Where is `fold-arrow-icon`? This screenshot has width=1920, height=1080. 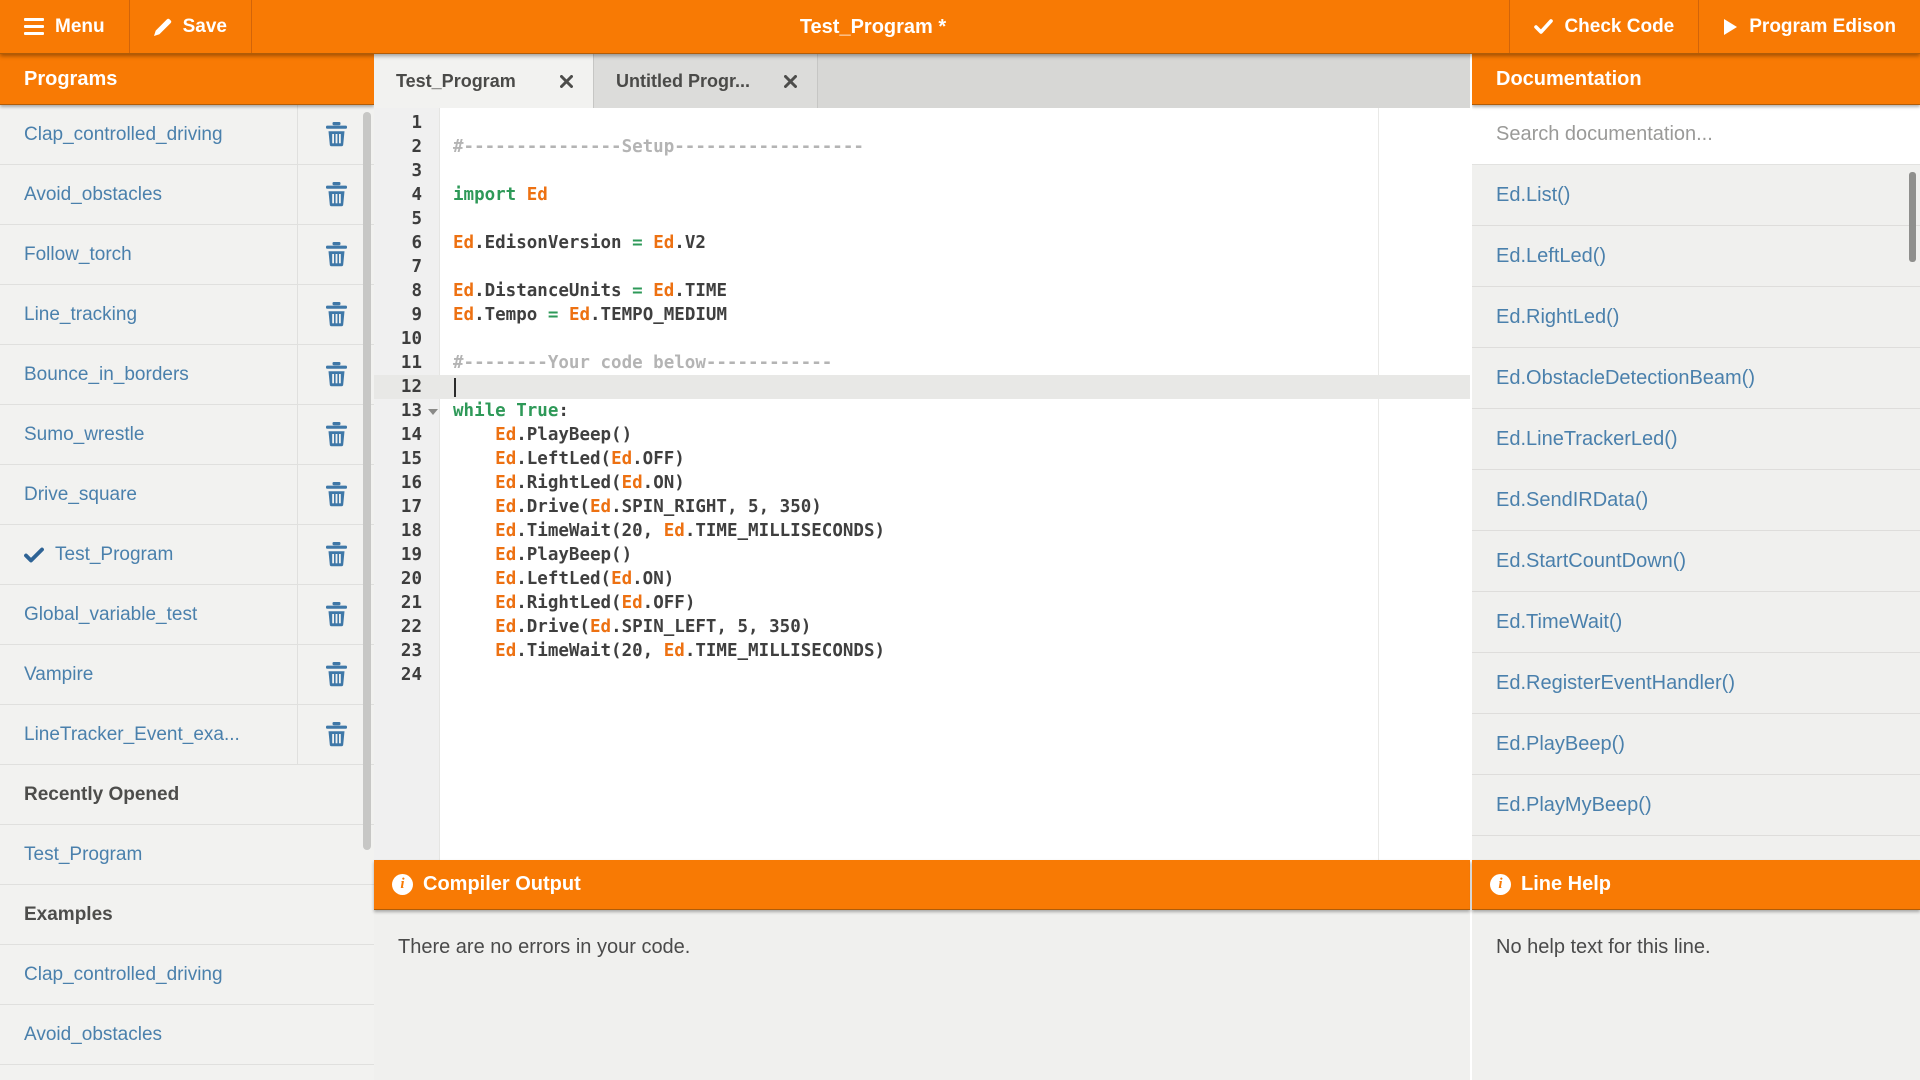
fold-arrow-icon is located at coordinates (433, 412).